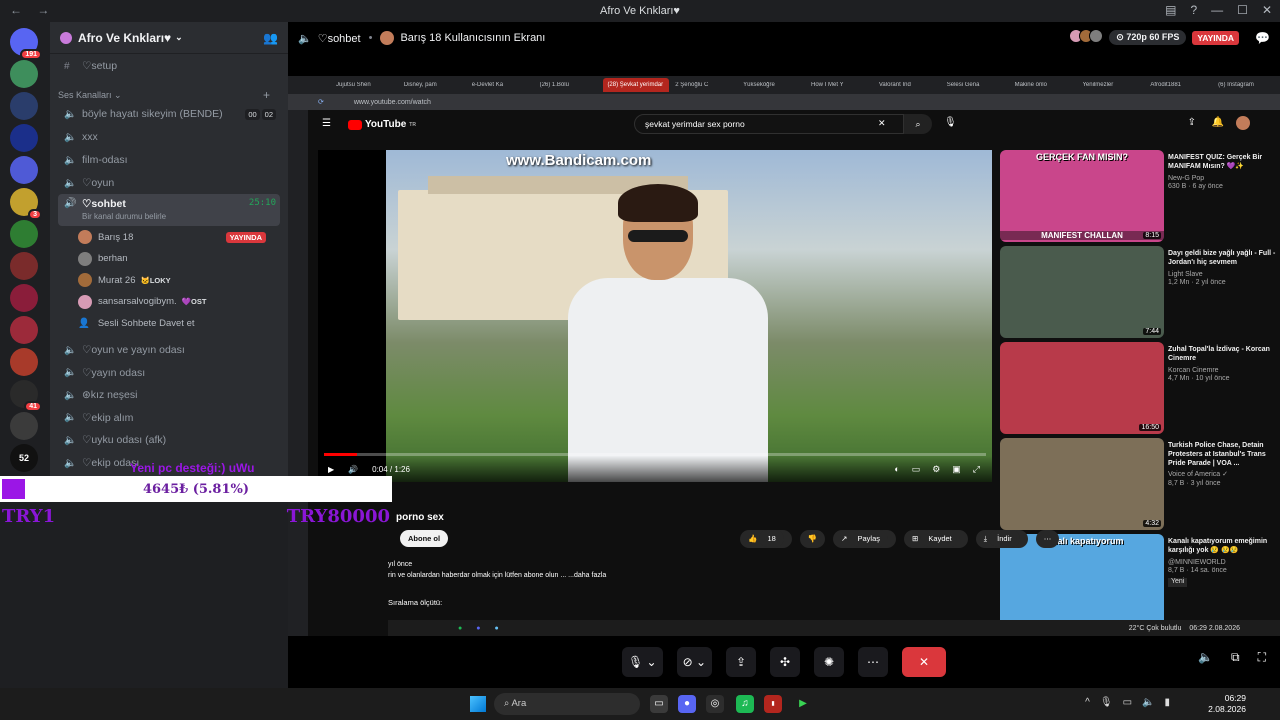 The width and height of the screenshot is (1280, 720). What do you see at coordinates (1243, 123) in the screenshot?
I see `account-avatar` at bounding box center [1243, 123].